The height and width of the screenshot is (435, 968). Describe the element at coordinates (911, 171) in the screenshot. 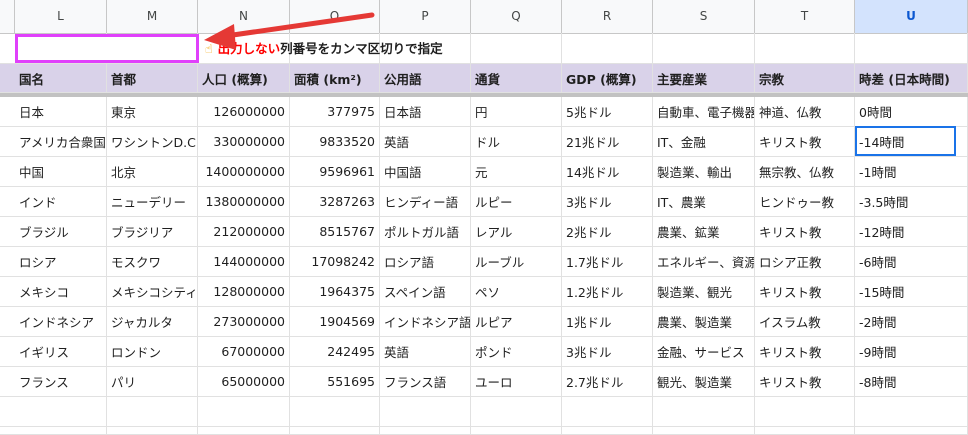

I see `table-cell: -1時間` at that location.